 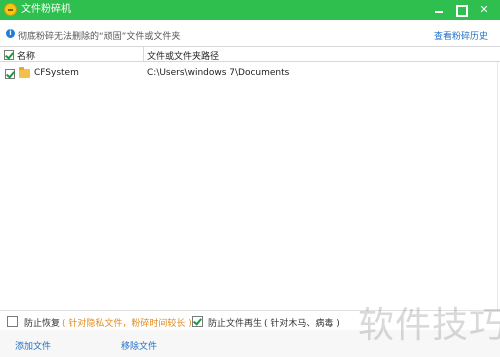 I want to click on column-divider, so click(x=143, y=54).